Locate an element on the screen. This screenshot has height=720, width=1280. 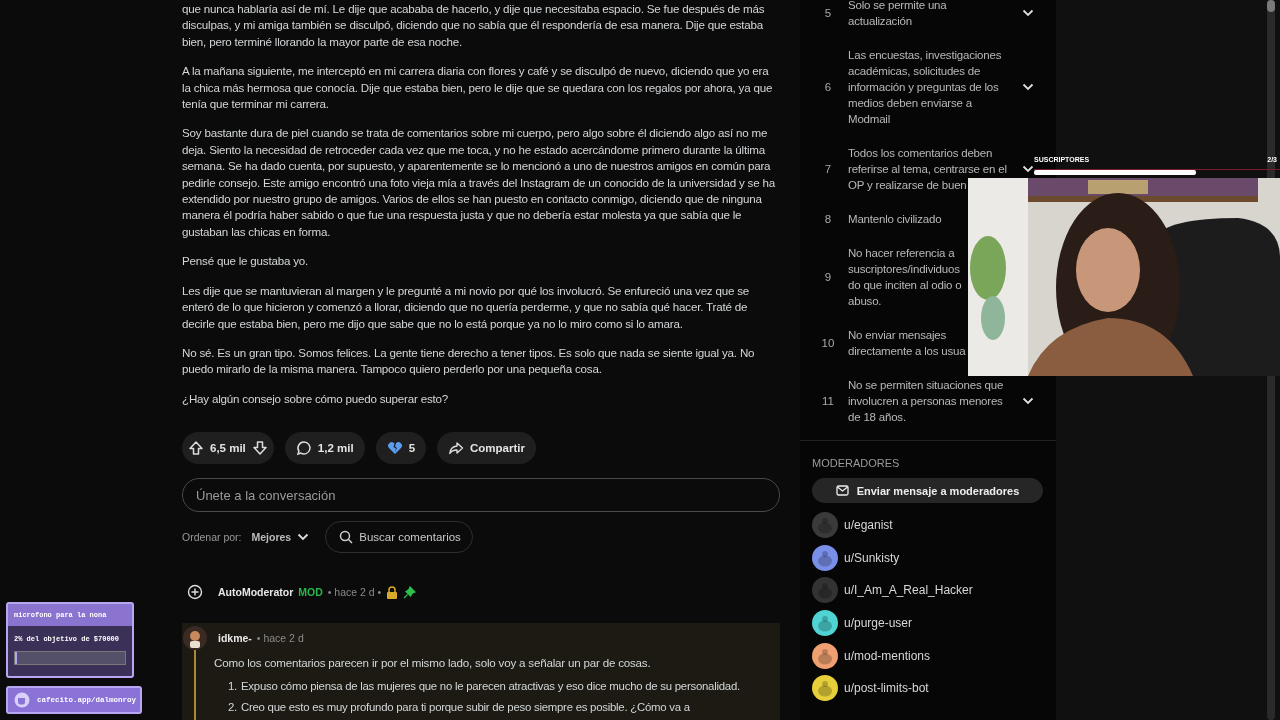
post-paragraph: No sé. Es un gran tipo. Somos felices. La gente tiene derecho a tener tipos. Es solo que nada se siente igual ya. No puedo mirarlo de la misma manera. Tampoco quiero perderlo por una pequeña cosa. is located at coordinates (469, 361).